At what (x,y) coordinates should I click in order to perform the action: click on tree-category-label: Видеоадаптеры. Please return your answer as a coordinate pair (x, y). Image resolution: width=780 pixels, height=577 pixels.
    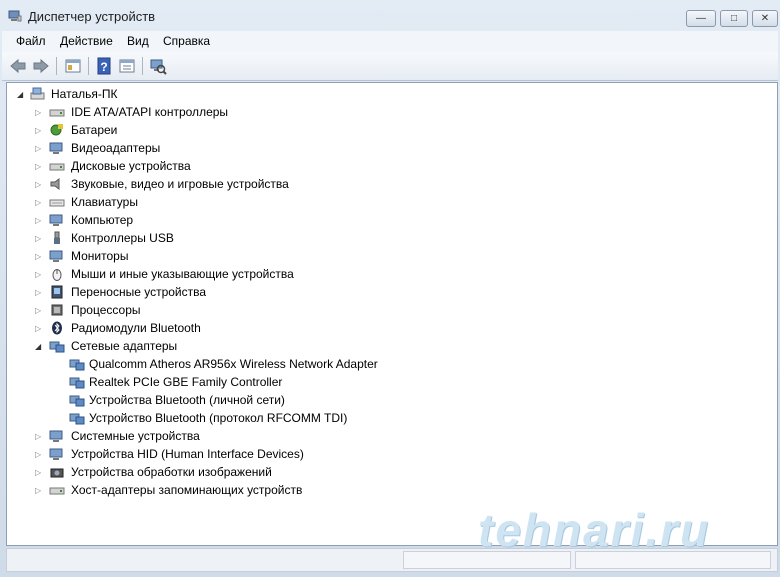
    Looking at the image, I should click on (116, 148).